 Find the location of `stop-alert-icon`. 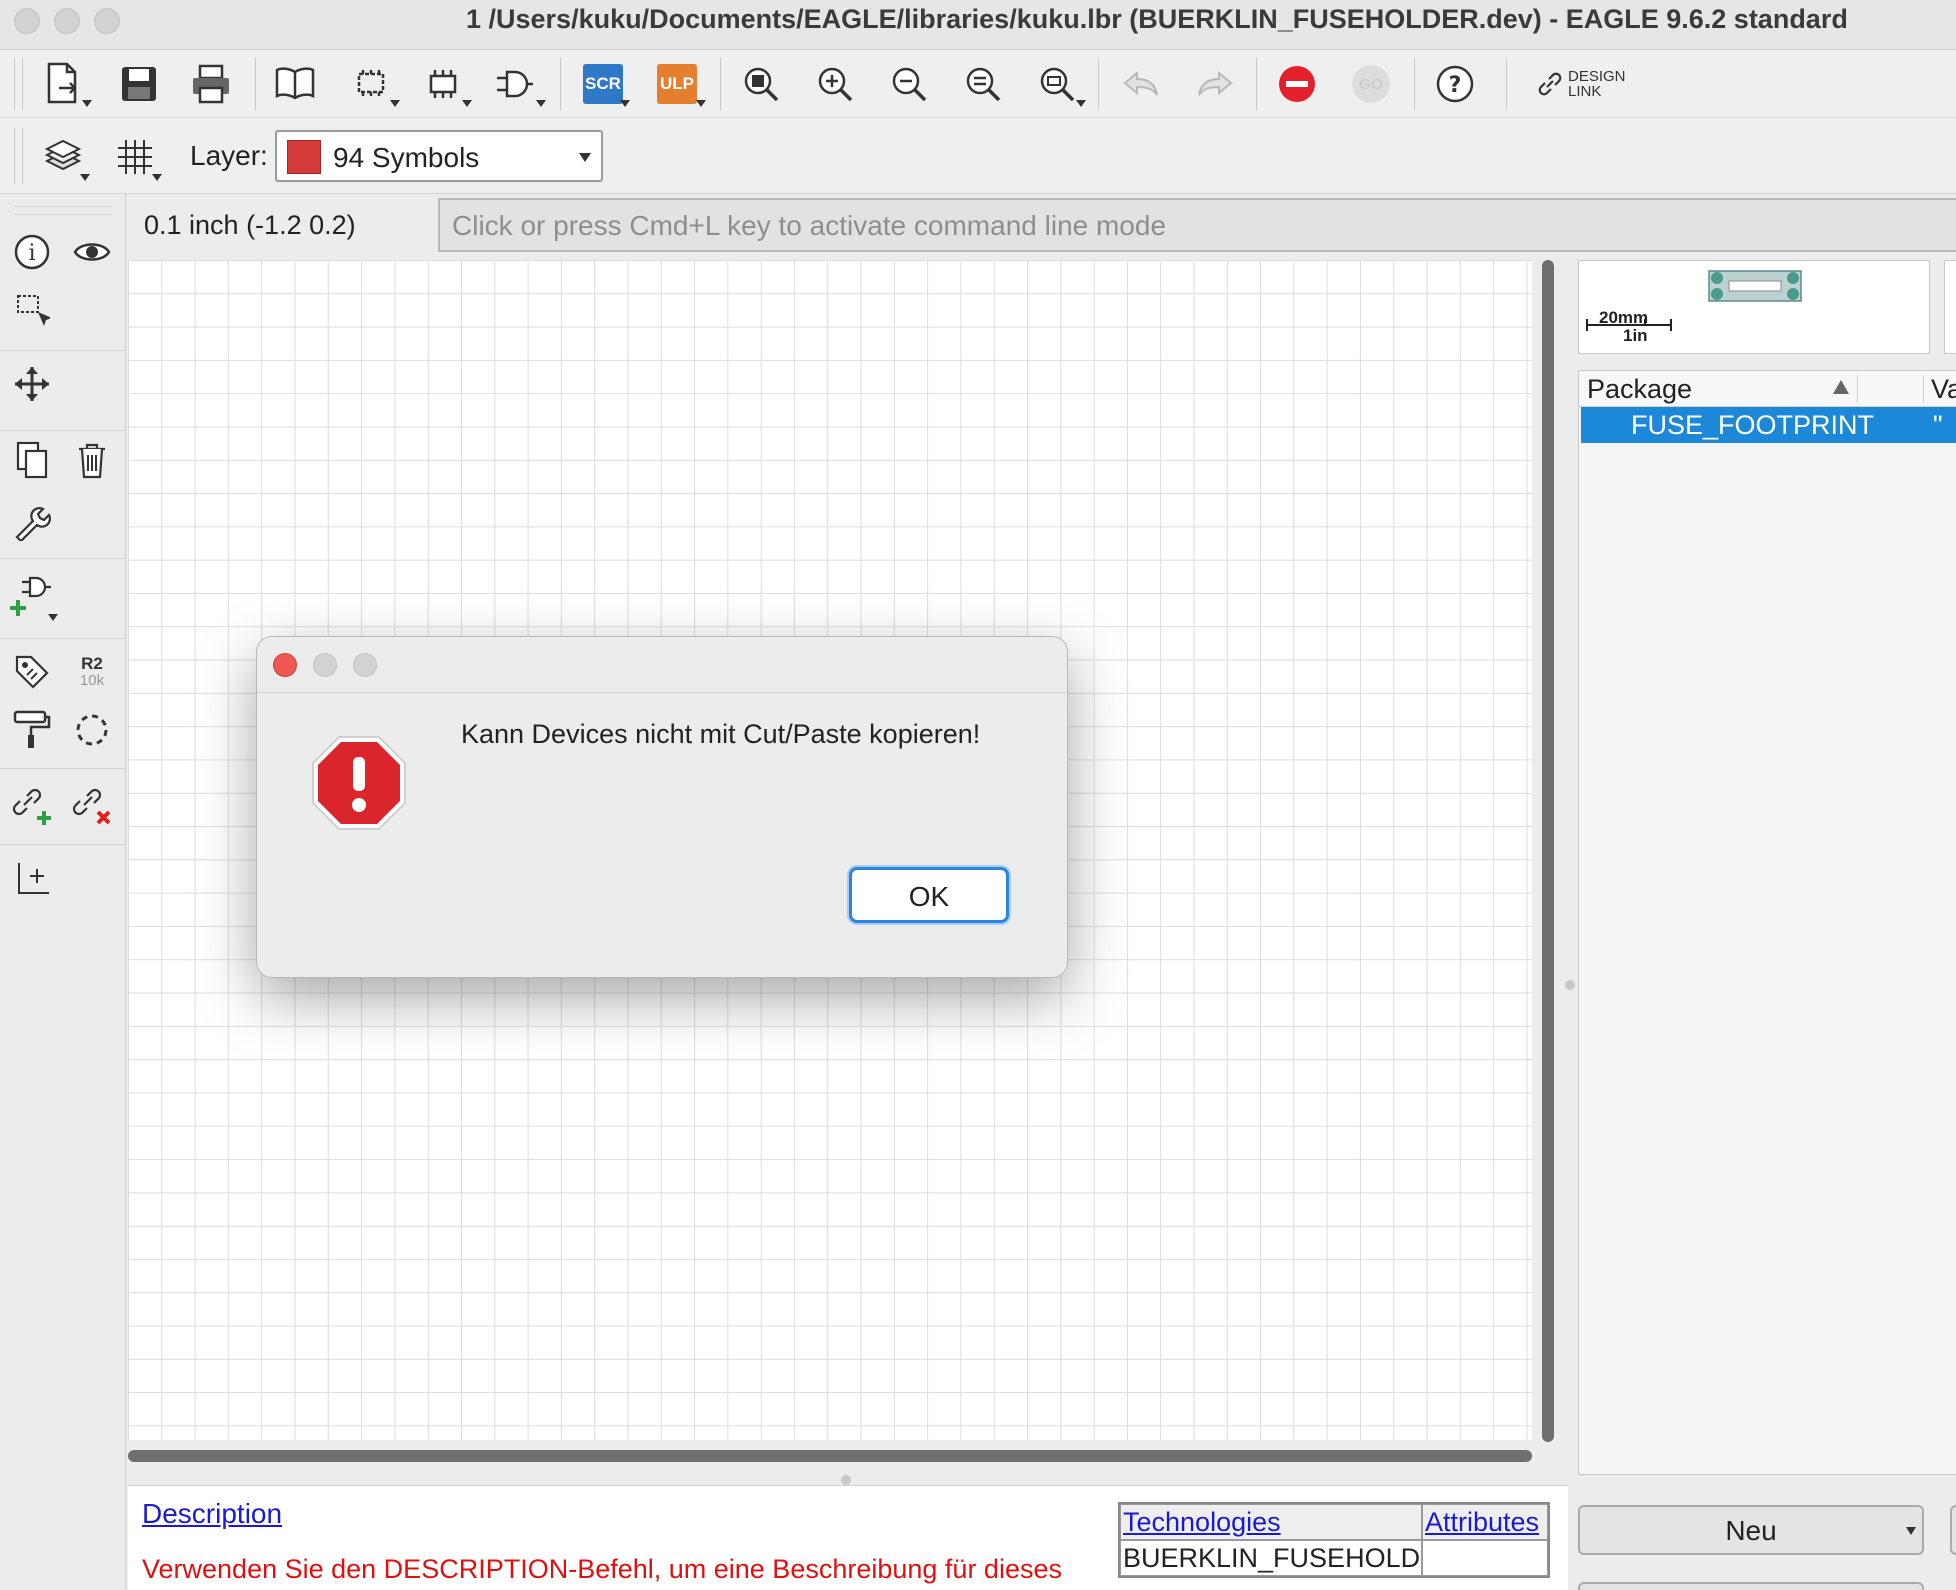

stop-alert-icon is located at coordinates (359, 785).